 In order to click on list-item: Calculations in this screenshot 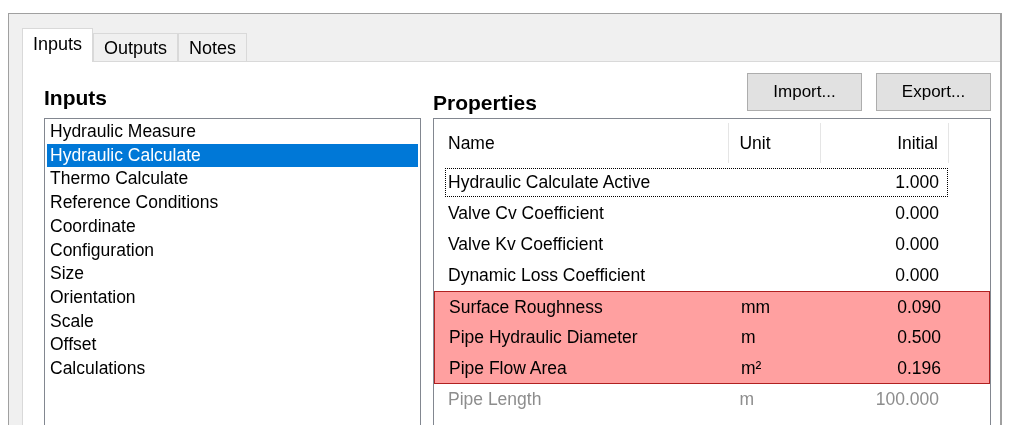, I will do `click(232, 369)`.